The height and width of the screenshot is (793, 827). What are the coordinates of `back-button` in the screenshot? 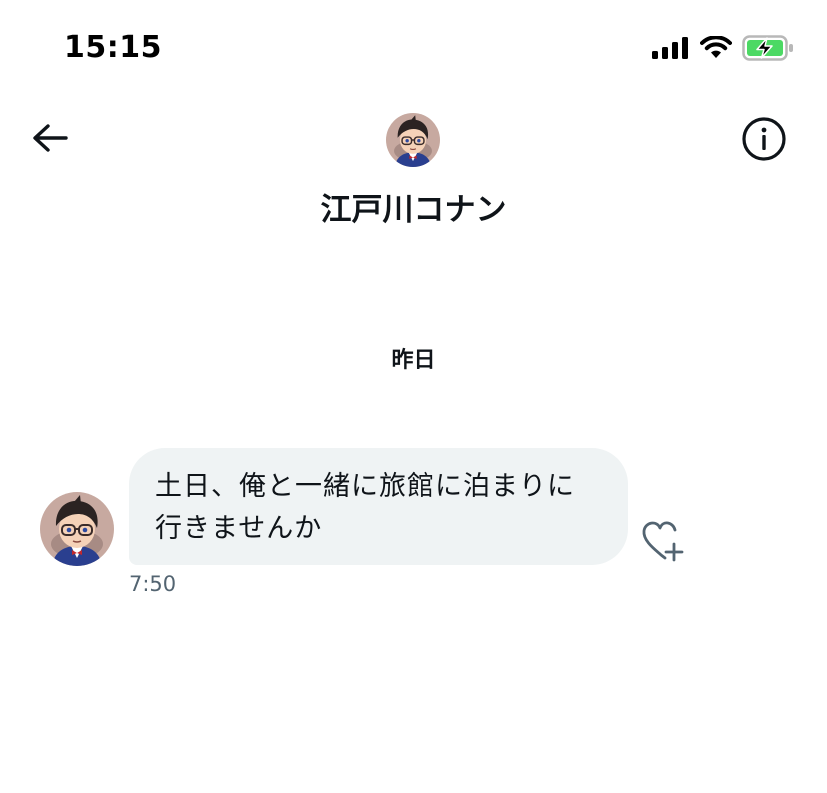 It's located at (50, 140).